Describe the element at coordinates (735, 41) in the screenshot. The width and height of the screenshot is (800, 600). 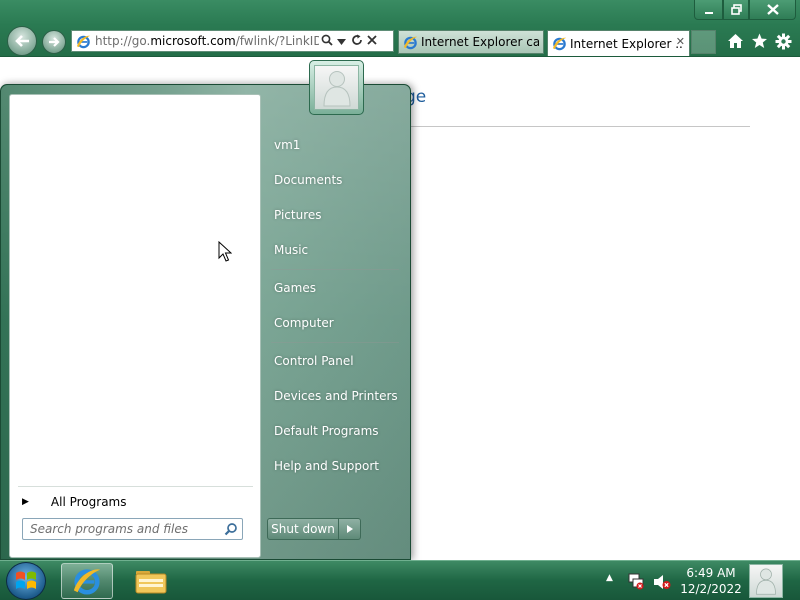
I see `home-icon` at that location.